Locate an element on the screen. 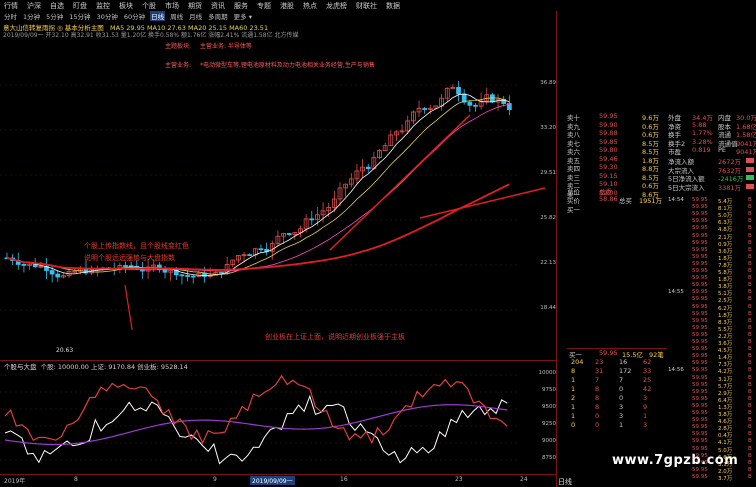 The width and height of the screenshot is (756, 487). menu-item: 财联社 is located at coordinates (366, 6).